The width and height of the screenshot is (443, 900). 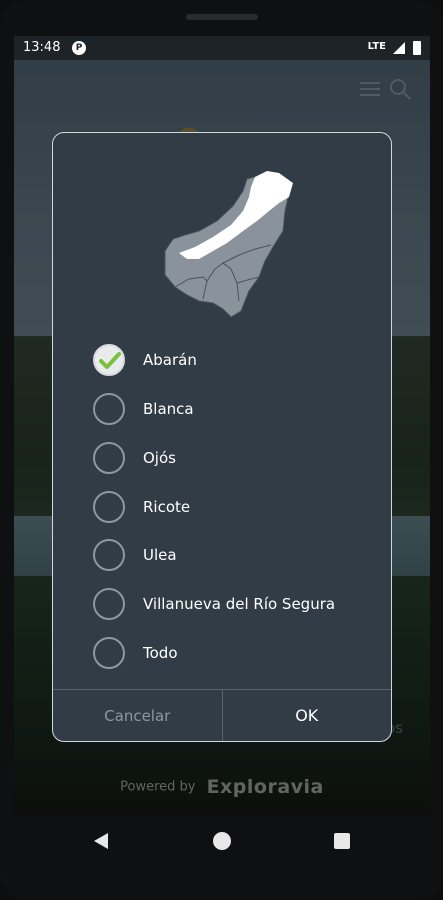 What do you see at coordinates (228, 458) in the screenshot?
I see `option-ojos: Ojós` at bounding box center [228, 458].